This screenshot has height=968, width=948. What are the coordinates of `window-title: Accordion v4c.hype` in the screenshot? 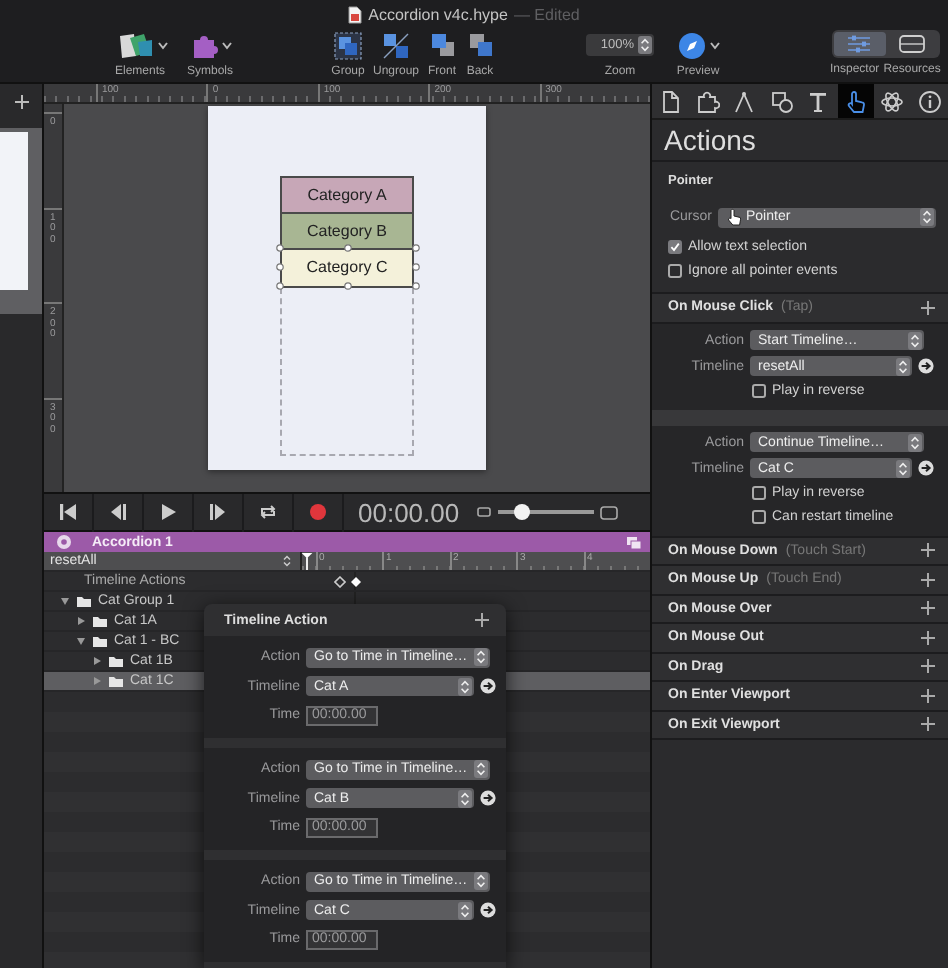 It's located at (438, 14).